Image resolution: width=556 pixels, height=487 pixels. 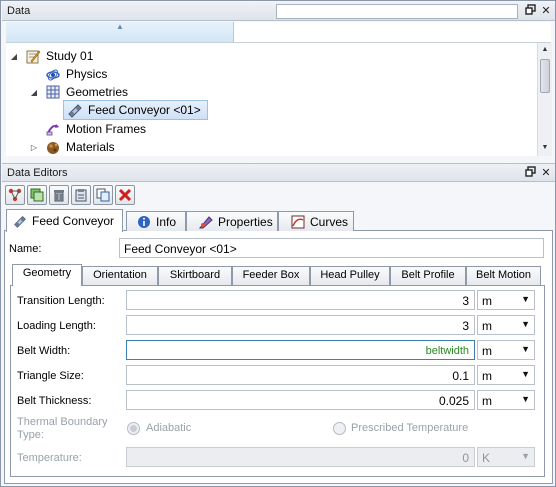 What do you see at coordinates (90, 147) in the screenshot?
I see `tree-item-label: Materials` at bounding box center [90, 147].